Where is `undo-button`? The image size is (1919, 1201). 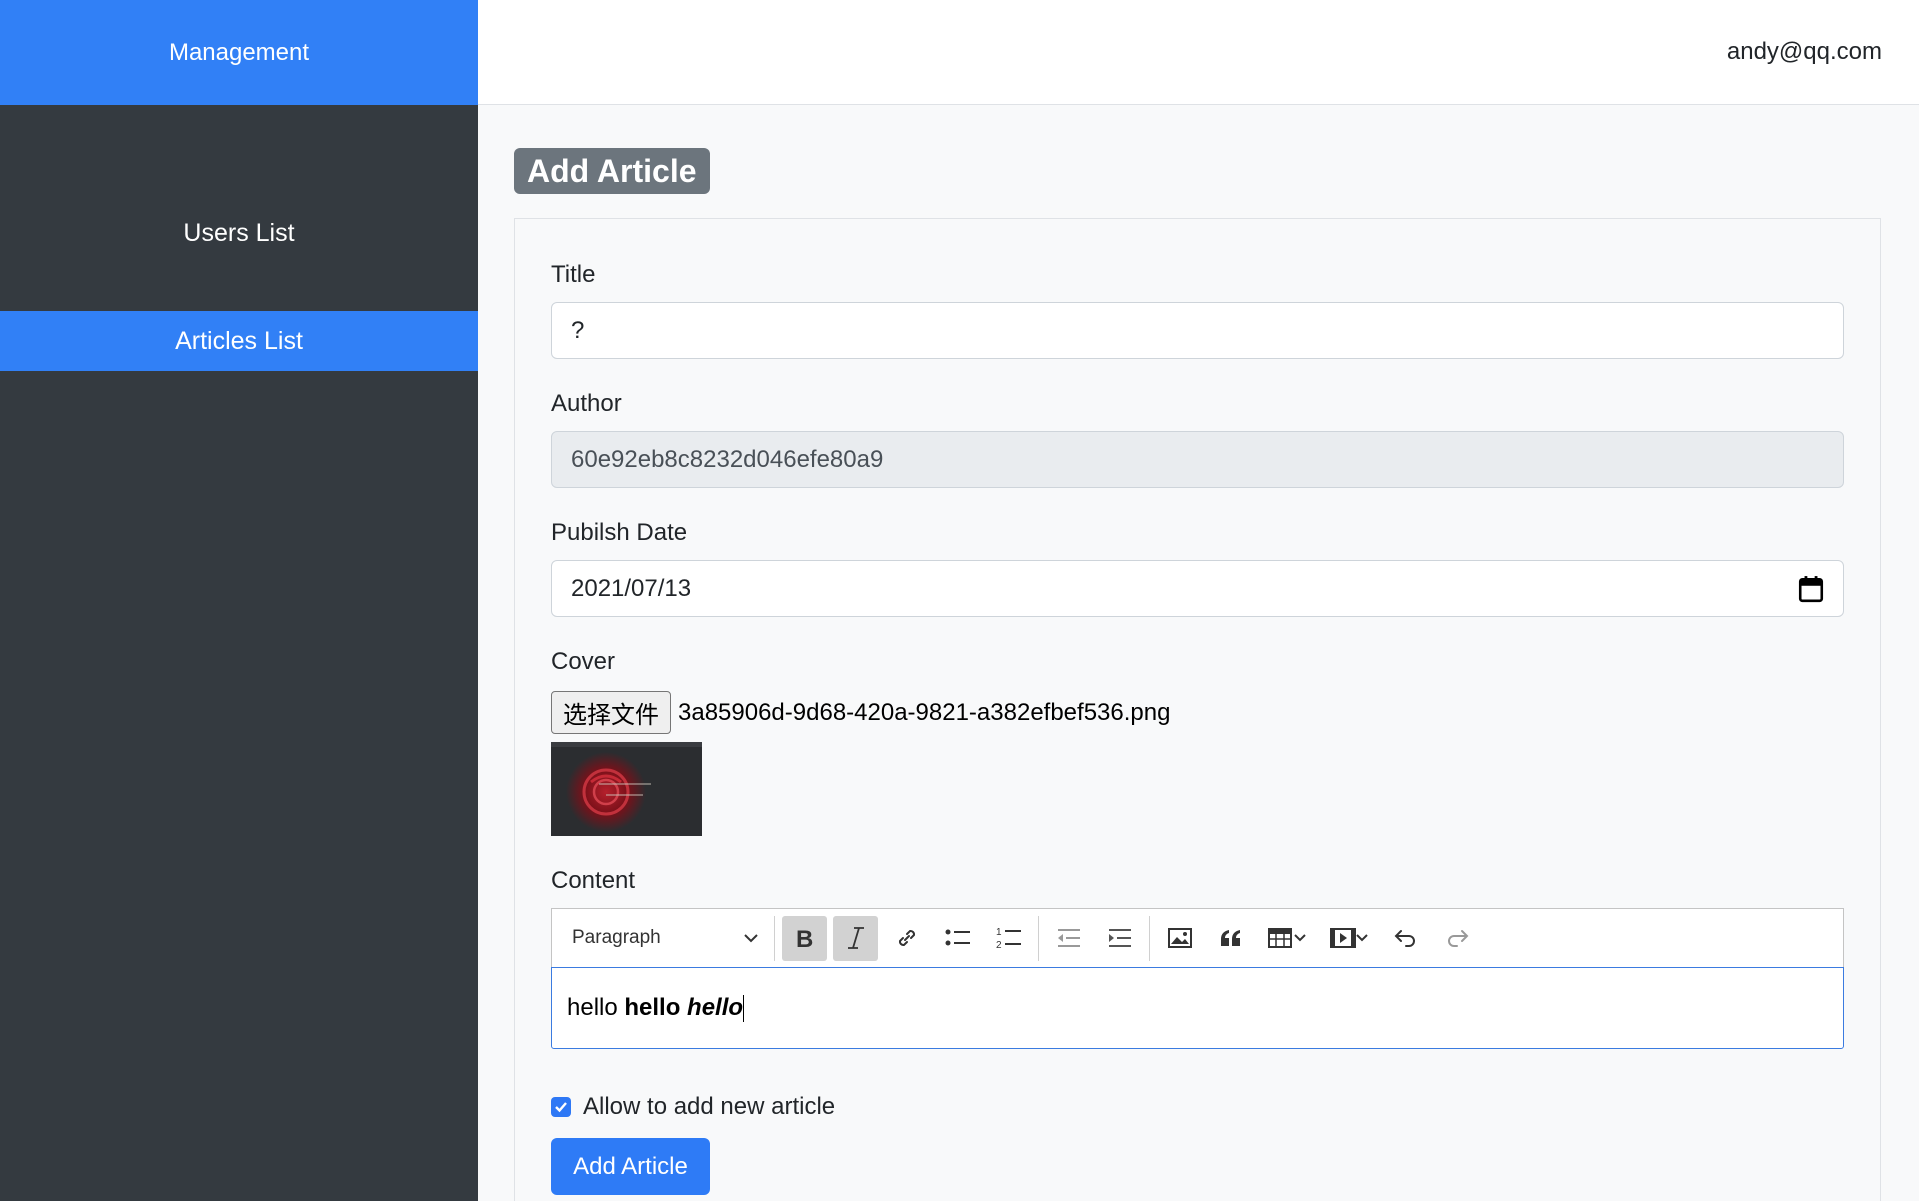
undo-button is located at coordinates (1405, 938).